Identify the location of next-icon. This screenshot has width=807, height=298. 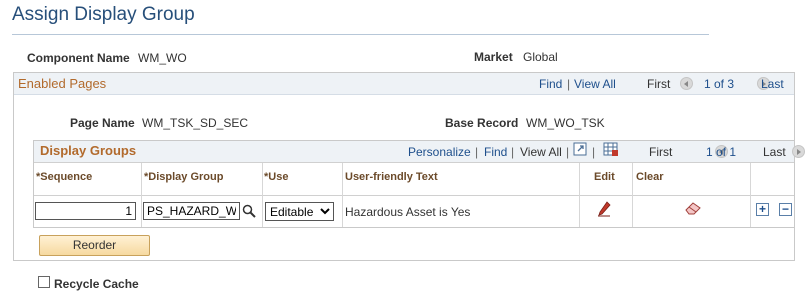
(799, 152).